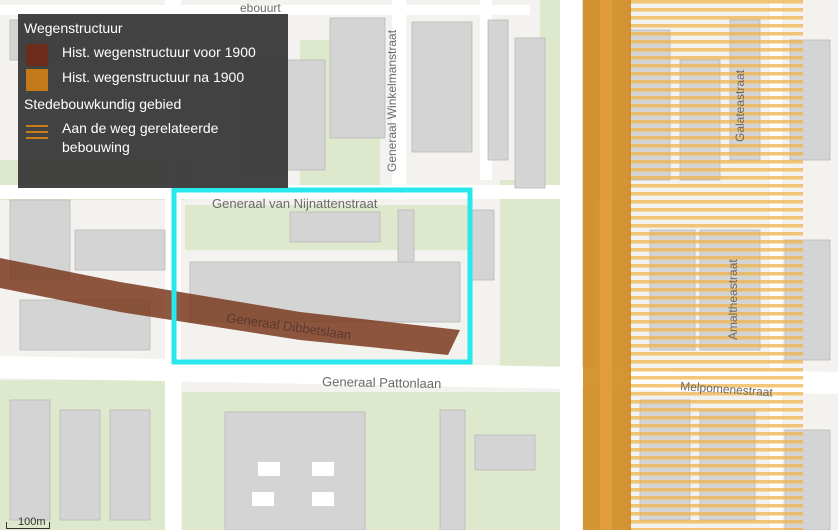 This screenshot has width=838, height=530. I want to click on legend-item-post-1900: Hist. wegenstructuur na 1900, so click(153, 79).